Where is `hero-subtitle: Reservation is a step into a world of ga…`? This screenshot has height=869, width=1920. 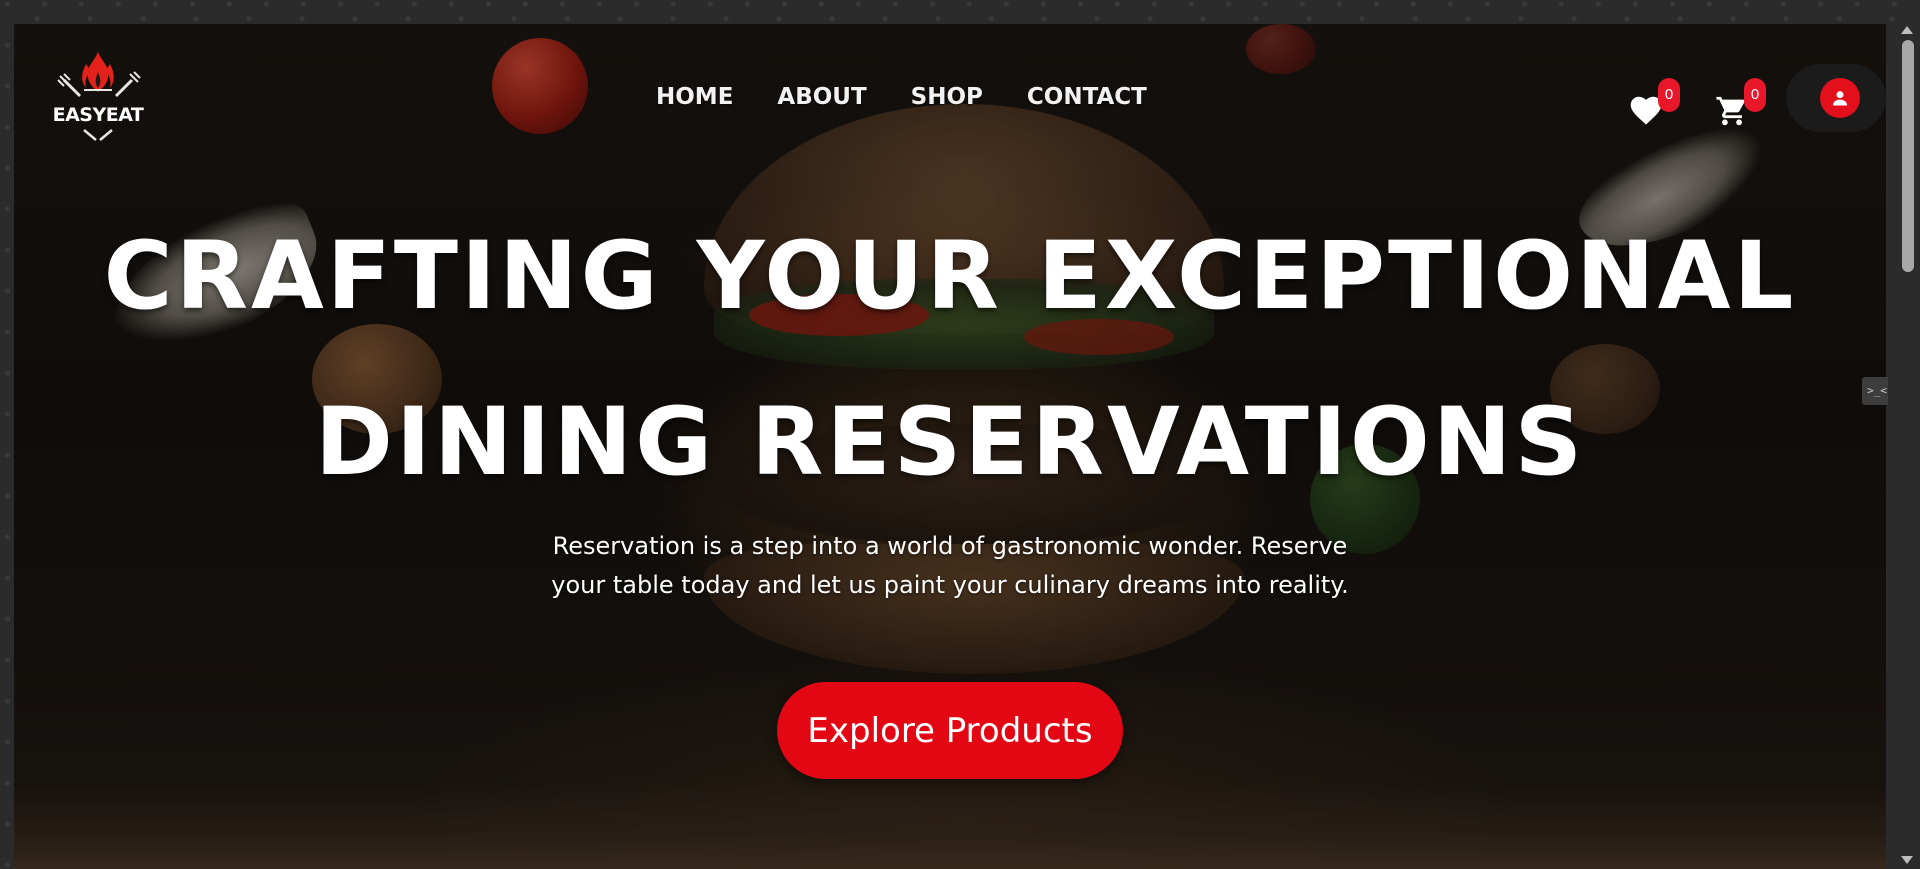 hero-subtitle: Reservation is a step into a world of ga… is located at coordinates (950, 565).